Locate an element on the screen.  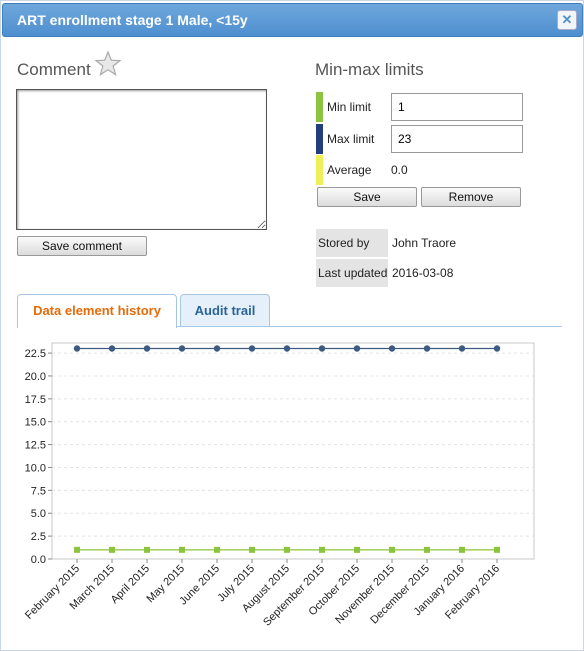
average-value: 0.0 is located at coordinates (399, 170).